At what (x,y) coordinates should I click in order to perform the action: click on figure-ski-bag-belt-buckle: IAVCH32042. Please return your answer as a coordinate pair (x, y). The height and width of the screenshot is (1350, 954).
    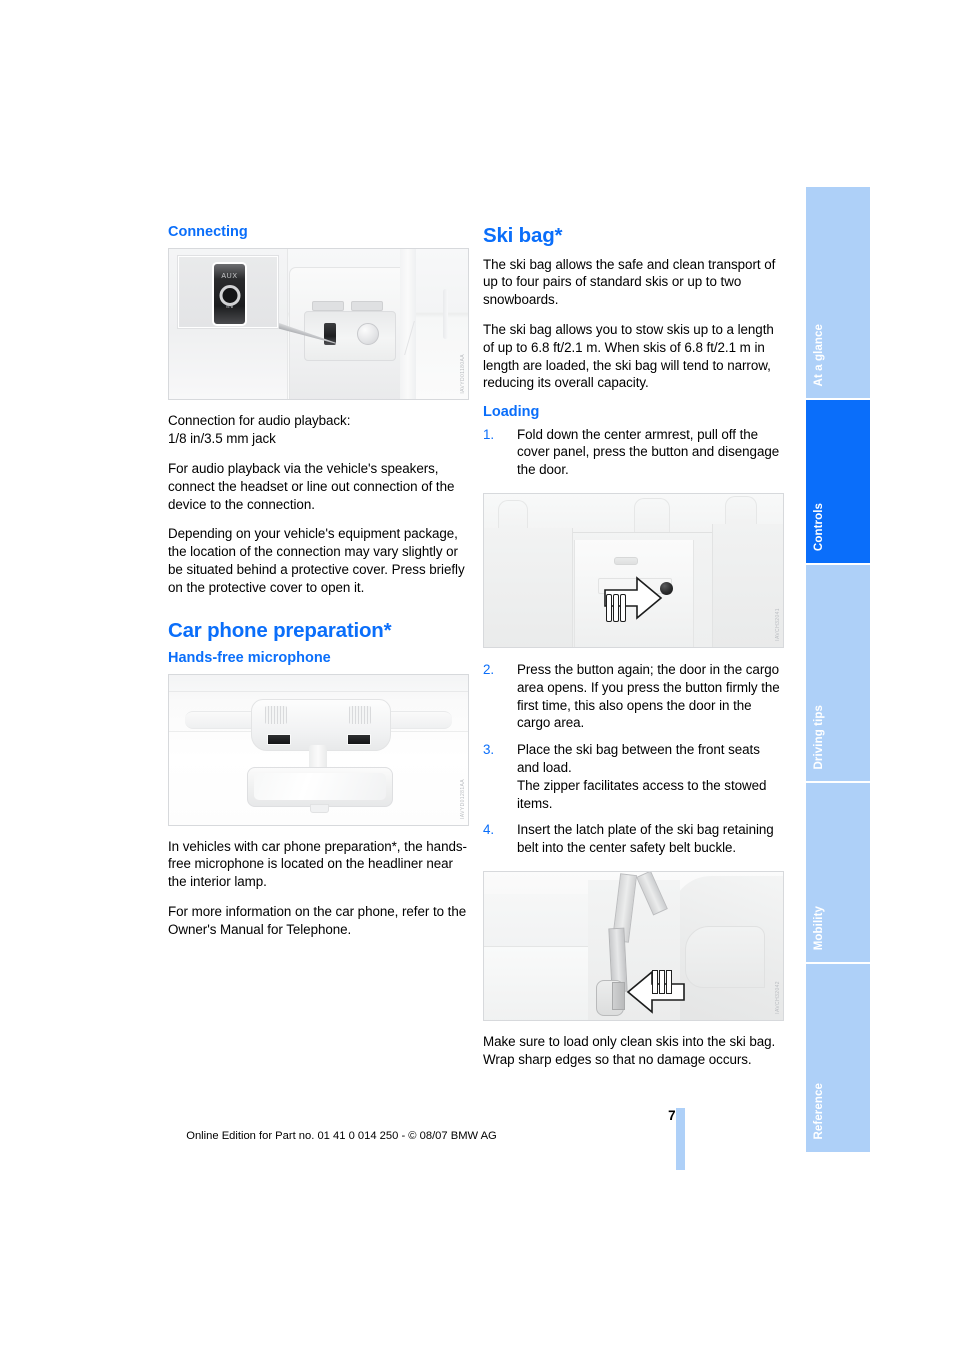
    Looking at the image, I should click on (633, 945).